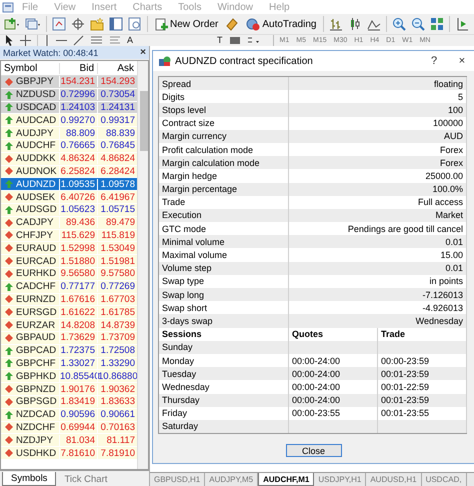 This screenshot has width=474, height=486. Describe the element at coordinates (69, 197) in the screenshot. I see `symbol-row: AUDSEK 6.40726 6.41967` at that location.